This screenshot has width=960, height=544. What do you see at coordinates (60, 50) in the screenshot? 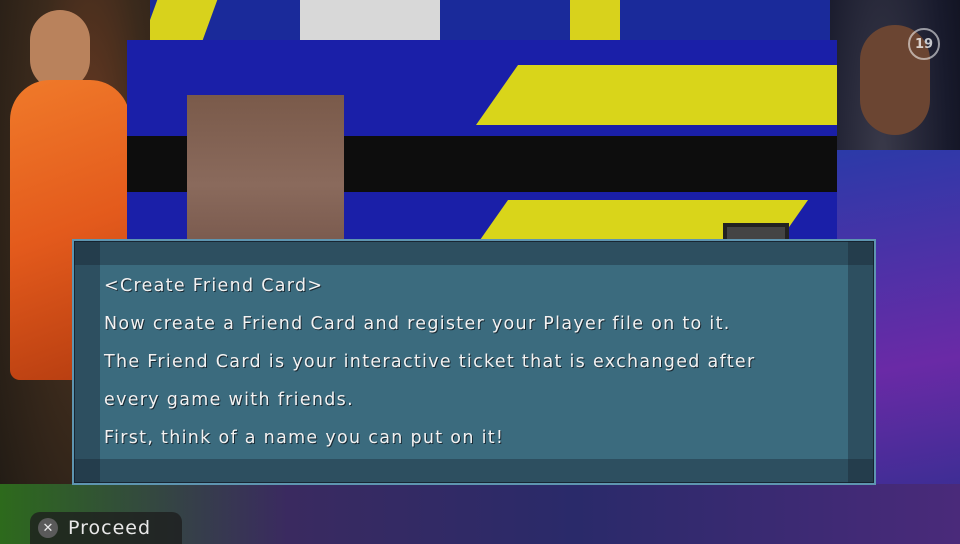
I see `player-head` at bounding box center [60, 50].